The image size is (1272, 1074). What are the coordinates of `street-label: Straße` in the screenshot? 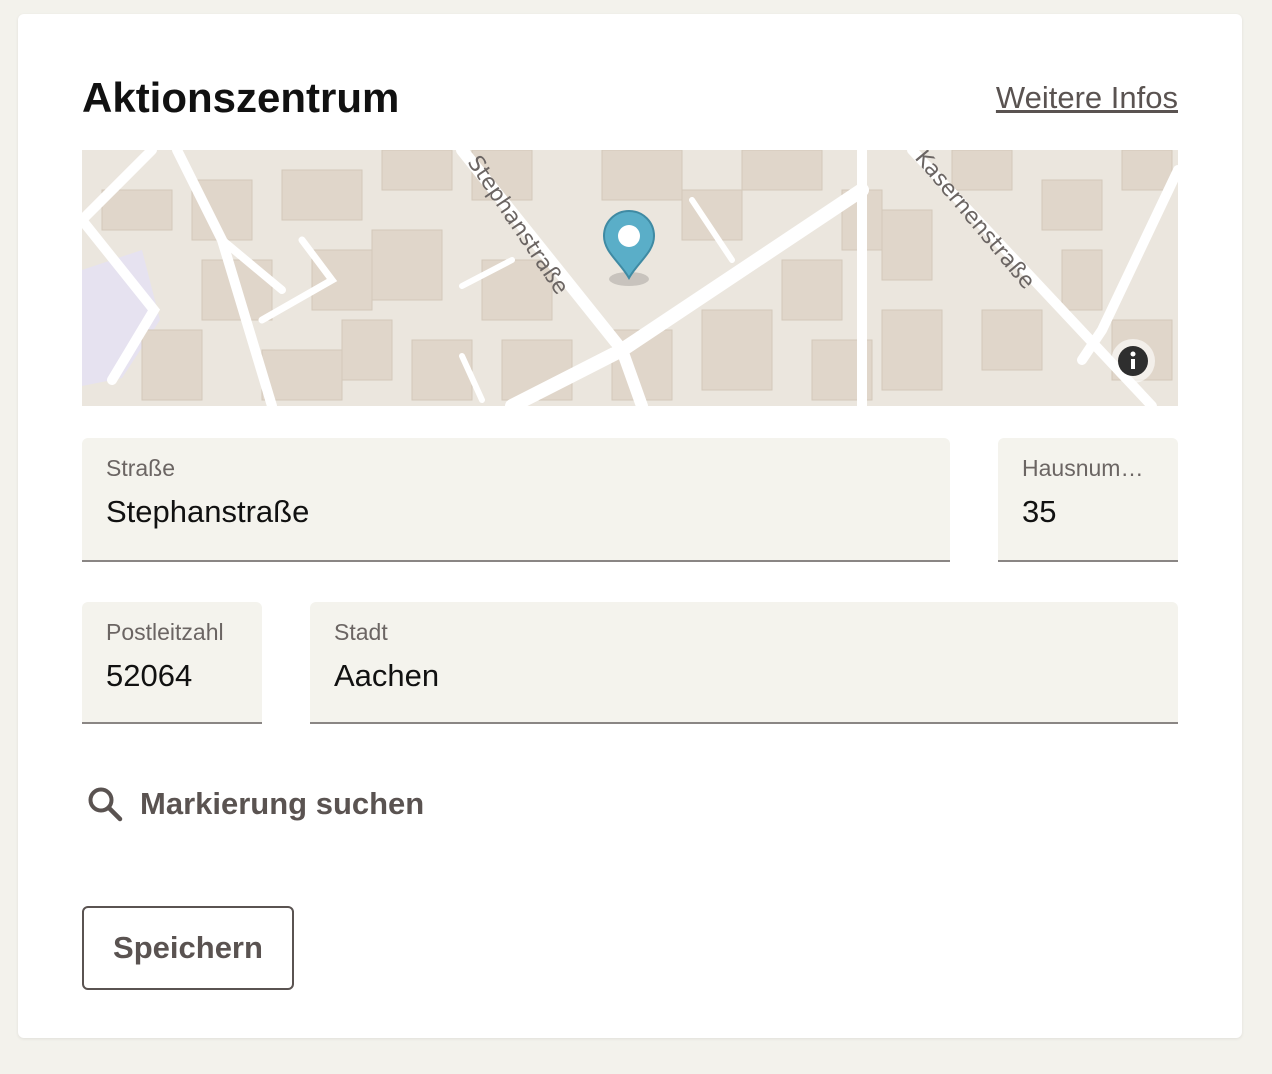 It's located at (141, 468).